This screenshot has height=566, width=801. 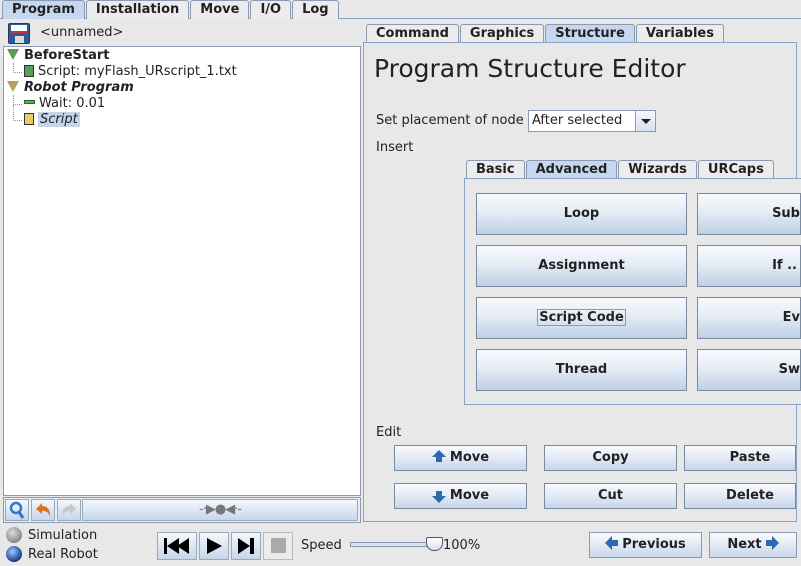 What do you see at coordinates (749, 214) in the screenshot?
I see `insert-subprogram-button: Sub` at bounding box center [749, 214].